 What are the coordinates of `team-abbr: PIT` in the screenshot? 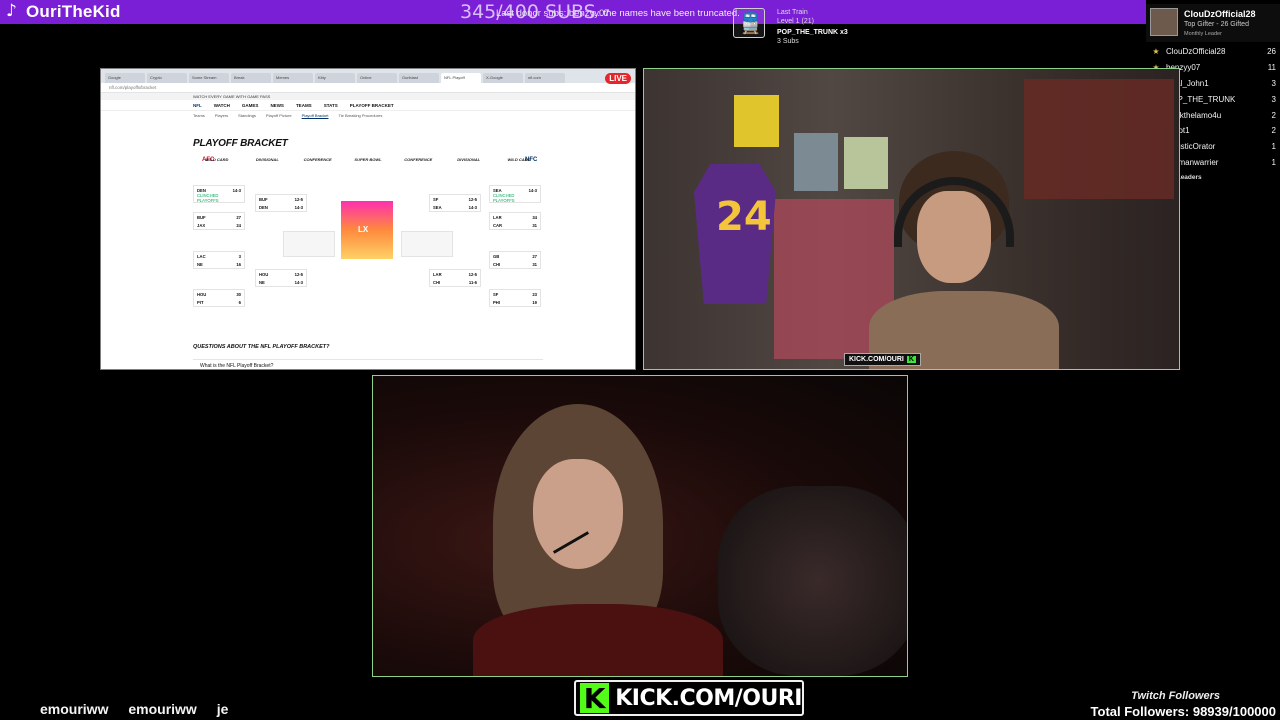 It's located at (200, 302).